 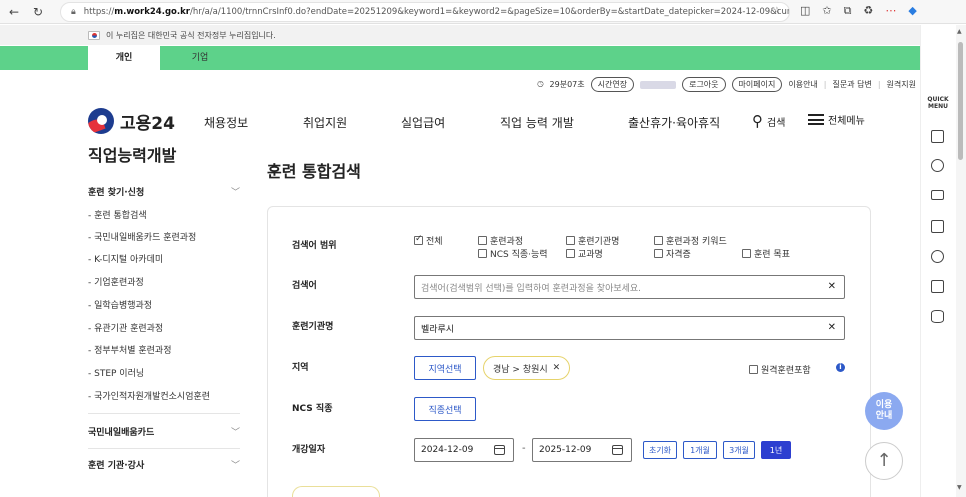 What do you see at coordinates (125, 327) in the screenshot?
I see `sidebar-item-related-agencies: - 유관기관 훈련과정` at bounding box center [125, 327].